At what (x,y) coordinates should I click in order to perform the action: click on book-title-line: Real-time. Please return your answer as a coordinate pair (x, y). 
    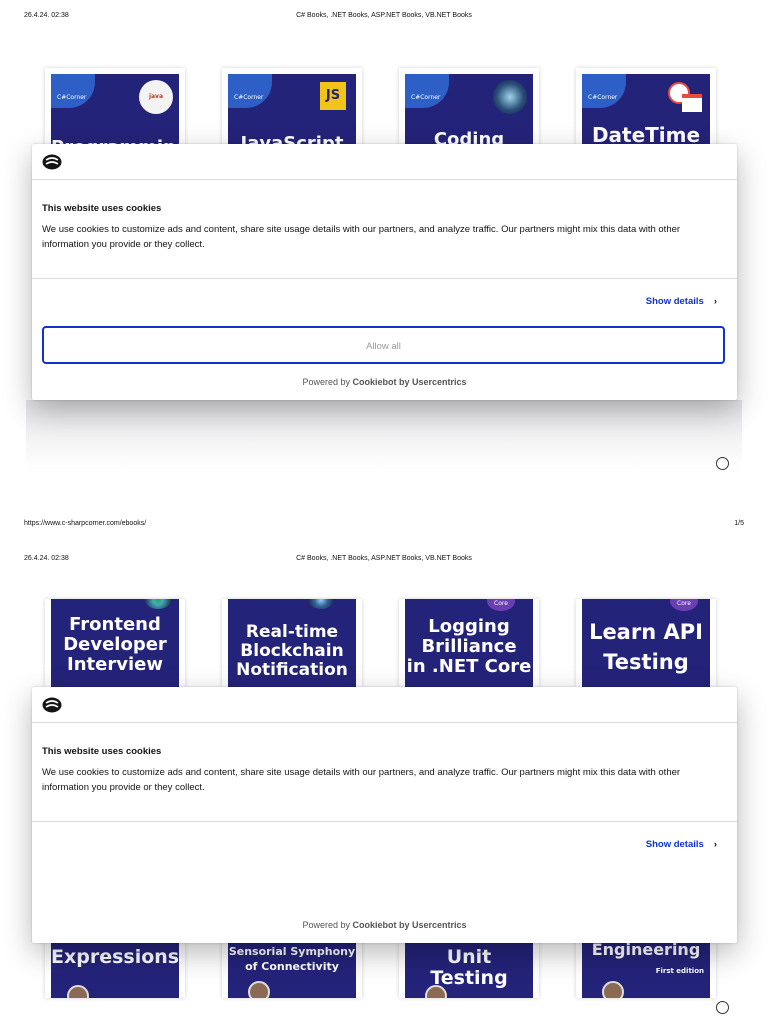
    Looking at the image, I should click on (292, 632).